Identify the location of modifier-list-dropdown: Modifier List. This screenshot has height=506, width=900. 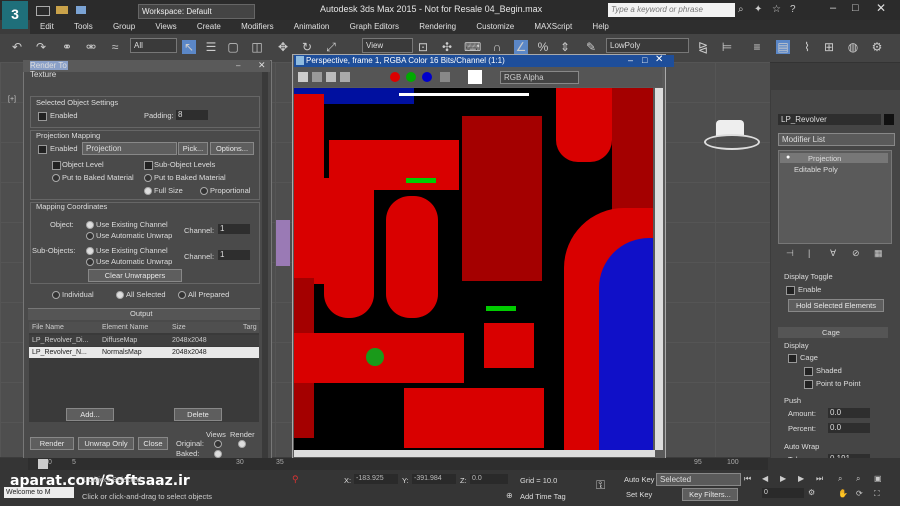
(836, 139).